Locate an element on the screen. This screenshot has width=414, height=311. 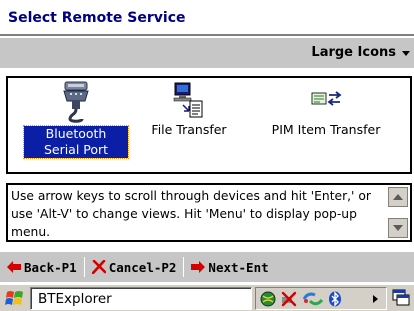
service-label: PIM Item Transfer is located at coordinates (326, 129).